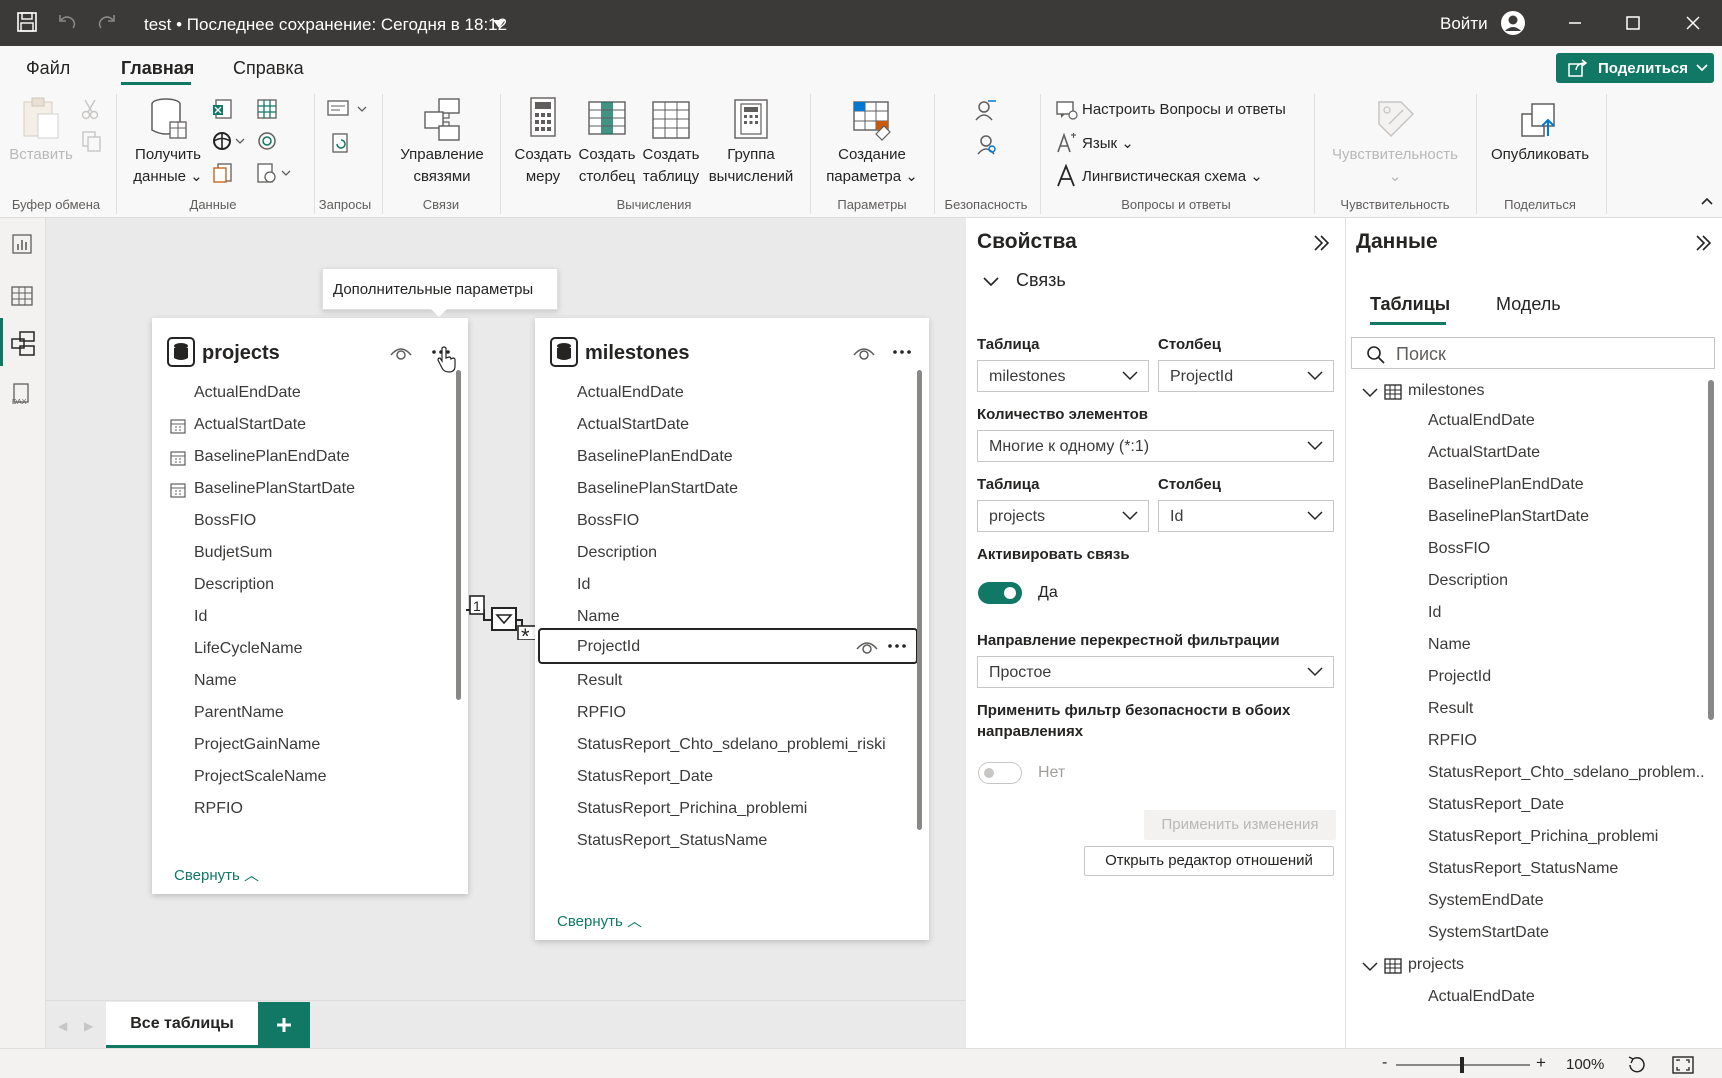 This screenshot has height=1078, width=1722. I want to click on save-icon, so click(27, 22).